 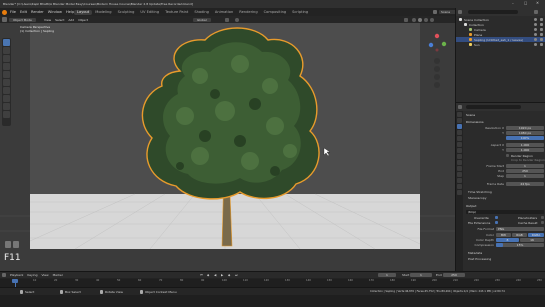 What do you see at coordinates (83, 12) in the screenshot?
I see `workspace-tab-layout: Layout` at bounding box center [83, 12].